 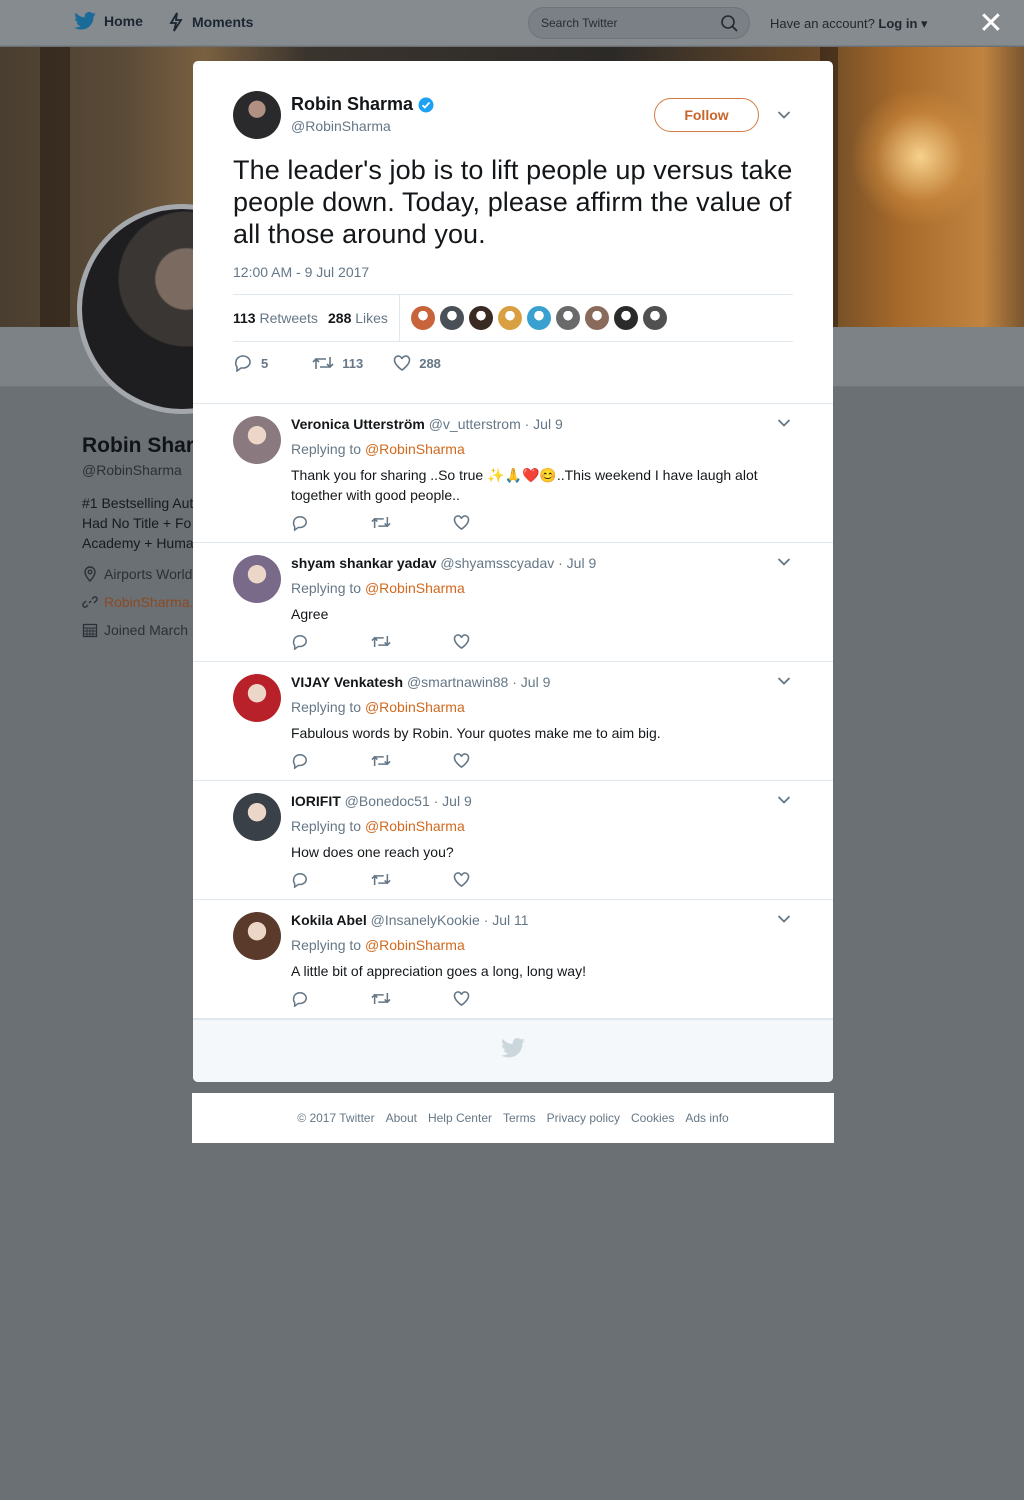 What do you see at coordinates (652, 1118) in the screenshot?
I see `footer-link-cookies: Cookies` at bounding box center [652, 1118].